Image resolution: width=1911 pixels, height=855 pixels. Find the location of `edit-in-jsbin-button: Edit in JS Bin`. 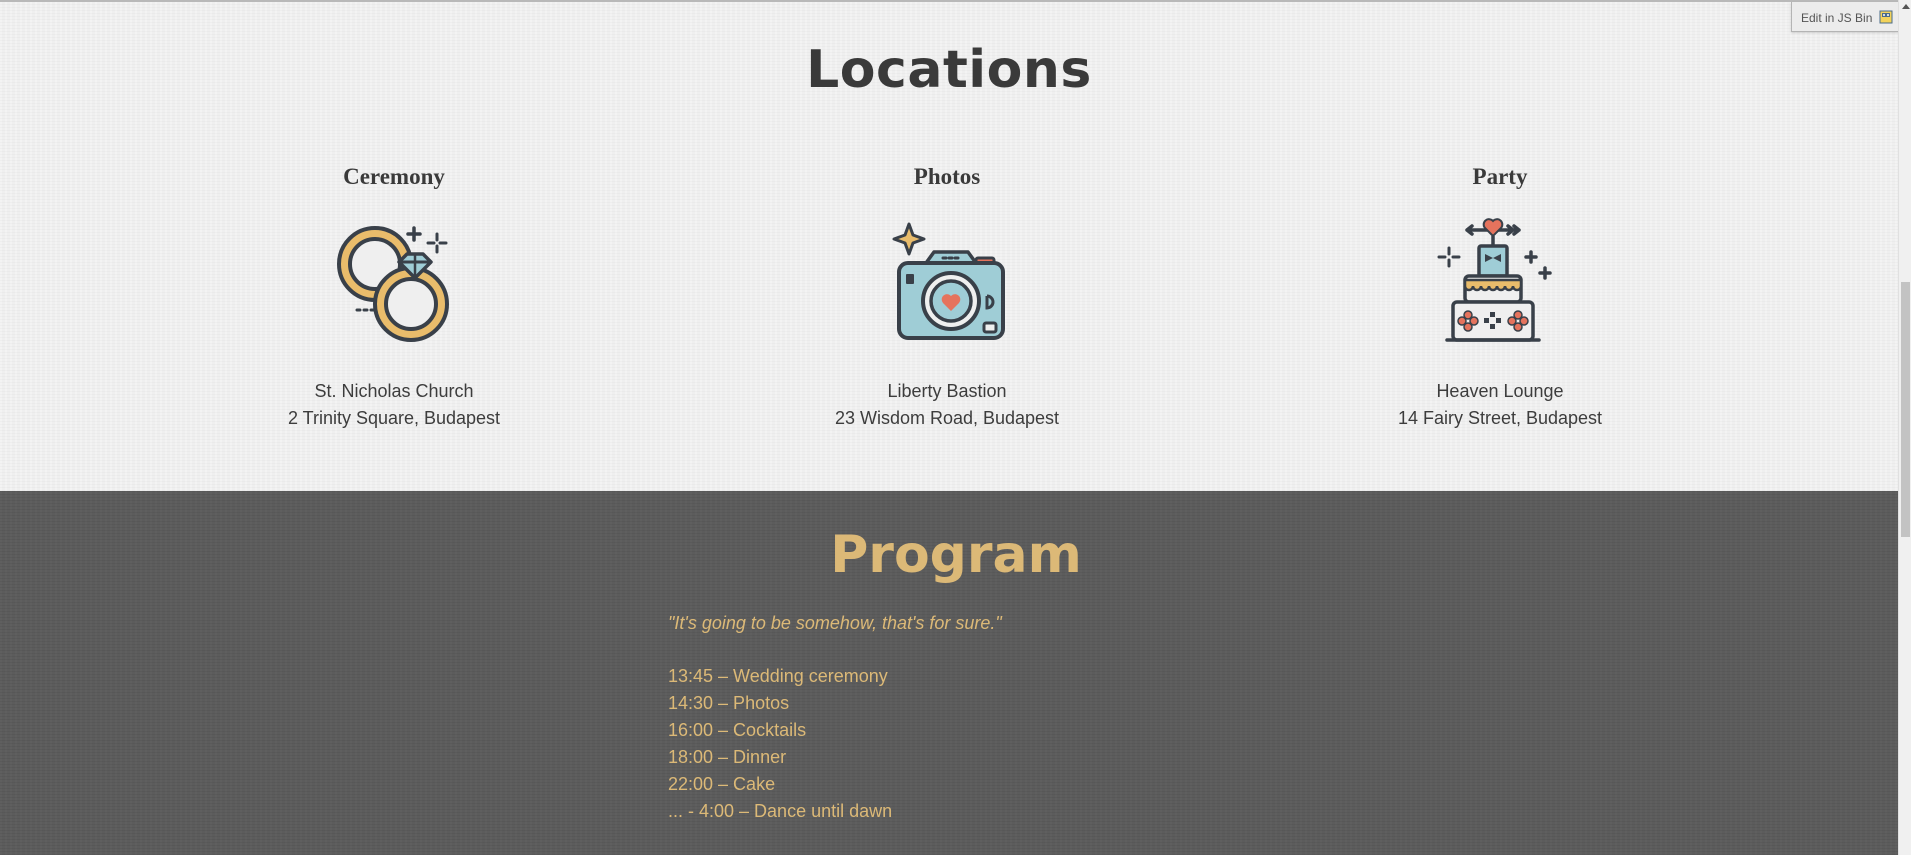

edit-in-jsbin-button: Edit in JS Bin is located at coordinates (1845, 17).